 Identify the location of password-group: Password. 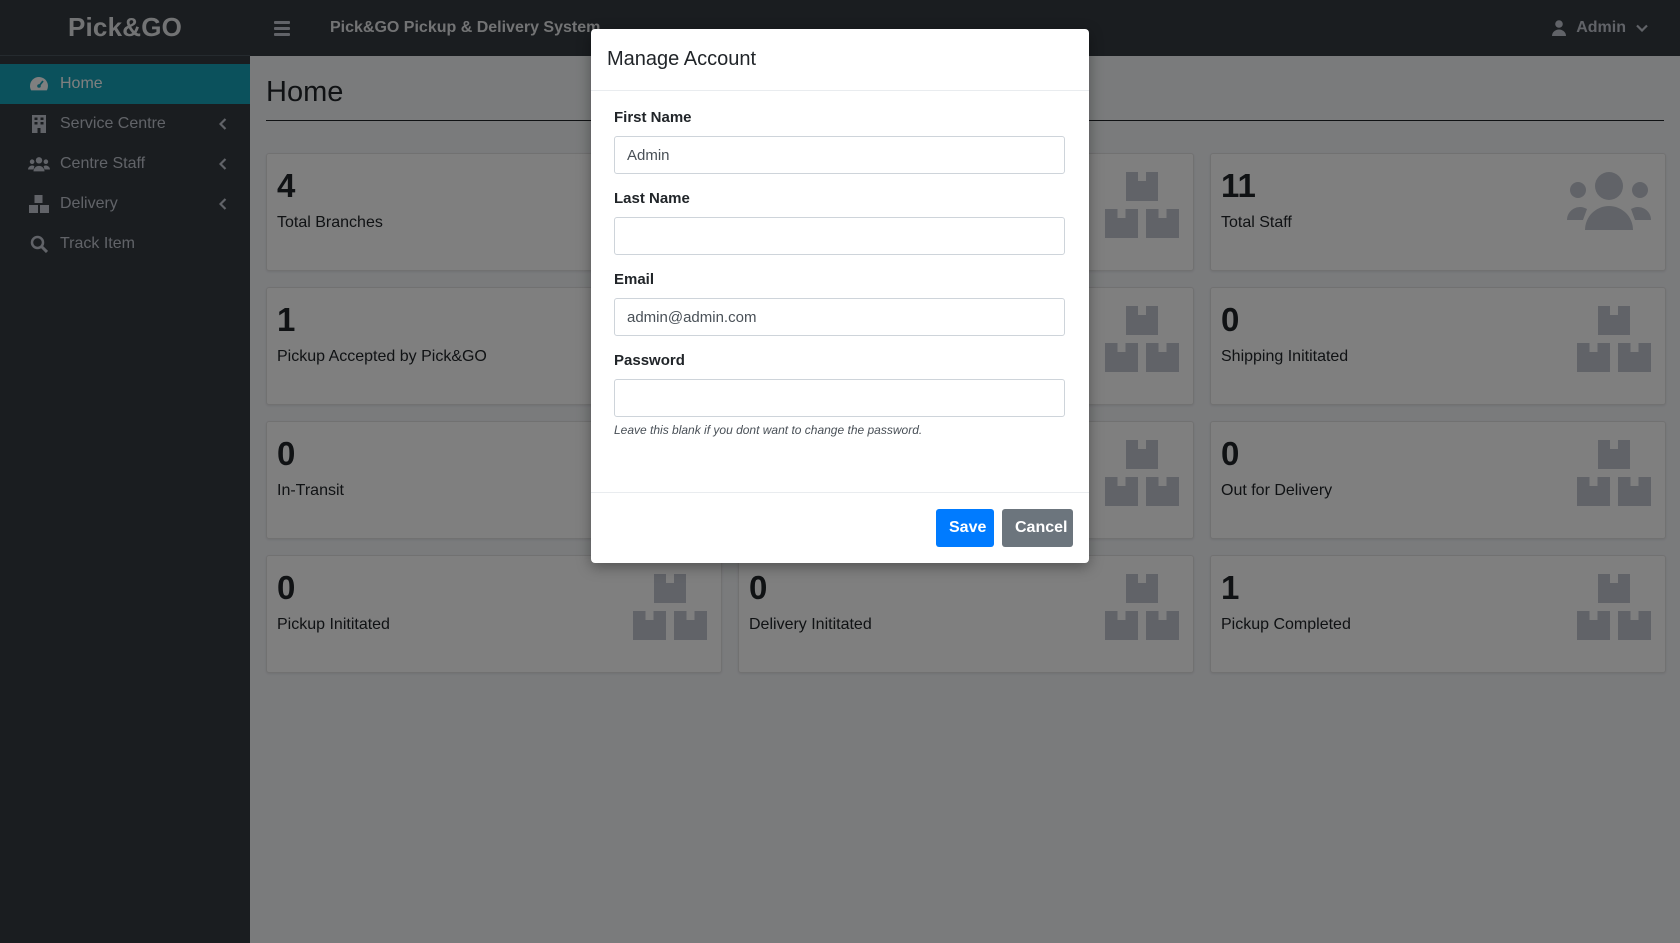
(840, 384).